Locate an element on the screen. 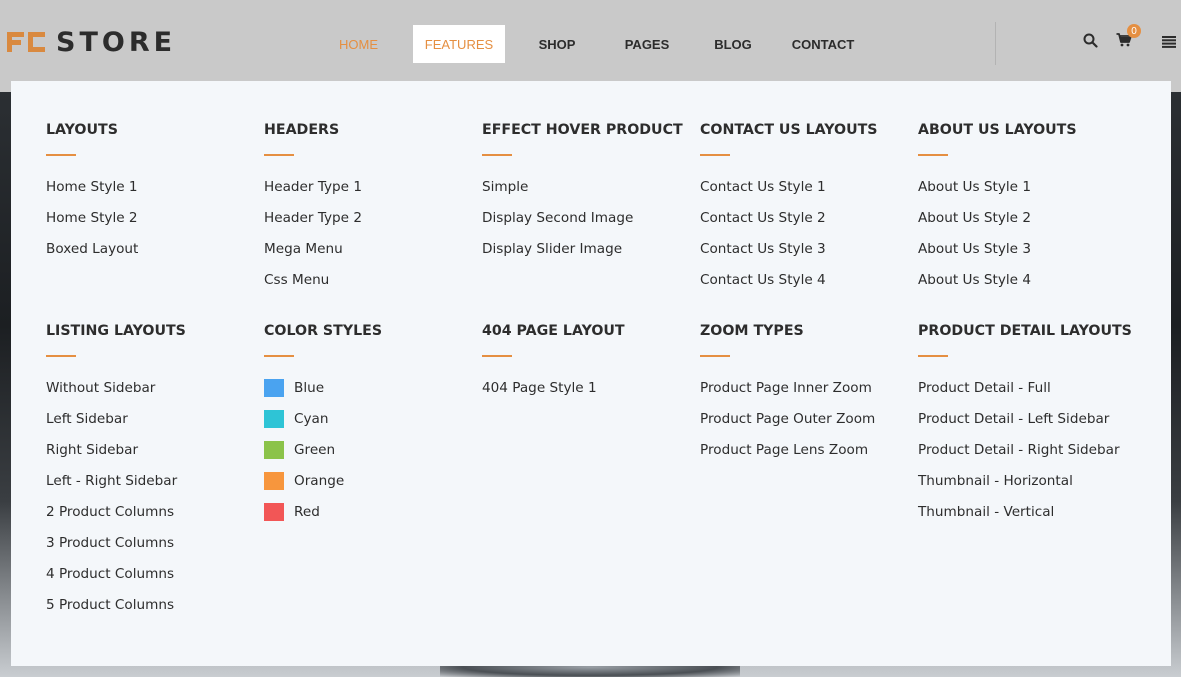  menu-link: Css Menu is located at coordinates (313, 286).